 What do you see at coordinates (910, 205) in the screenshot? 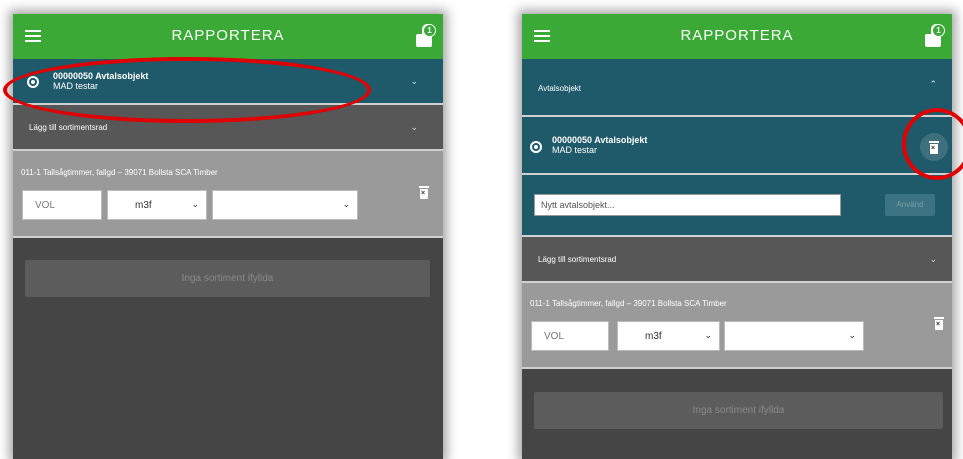
I see `use-button: Använd` at bounding box center [910, 205].